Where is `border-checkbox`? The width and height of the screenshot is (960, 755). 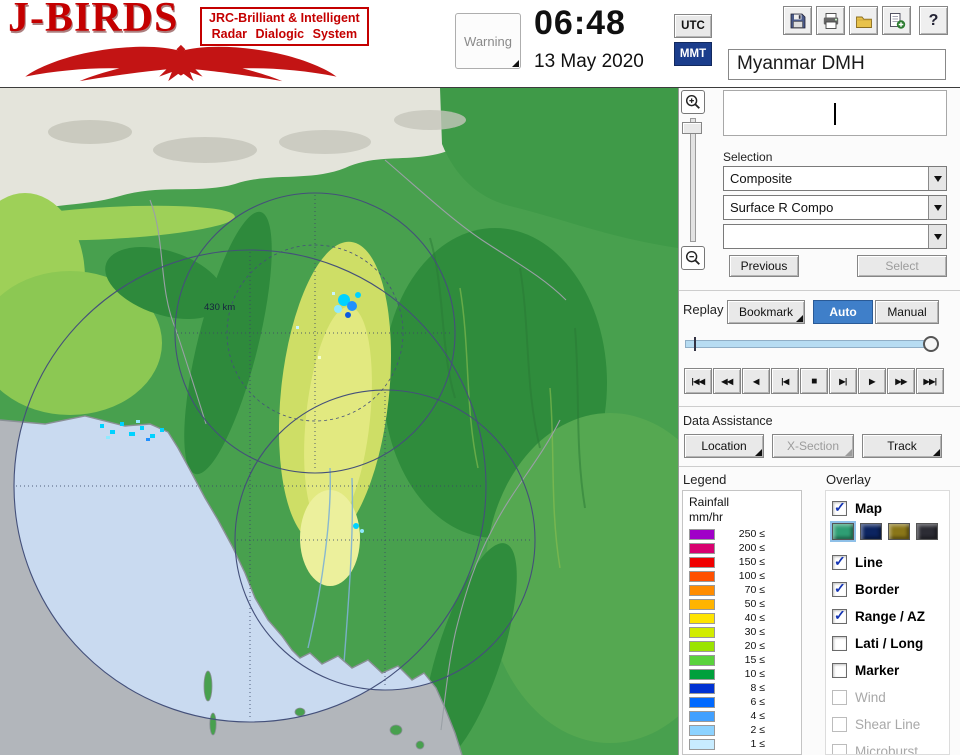 border-checkbox is located at coordinates (839, 588).